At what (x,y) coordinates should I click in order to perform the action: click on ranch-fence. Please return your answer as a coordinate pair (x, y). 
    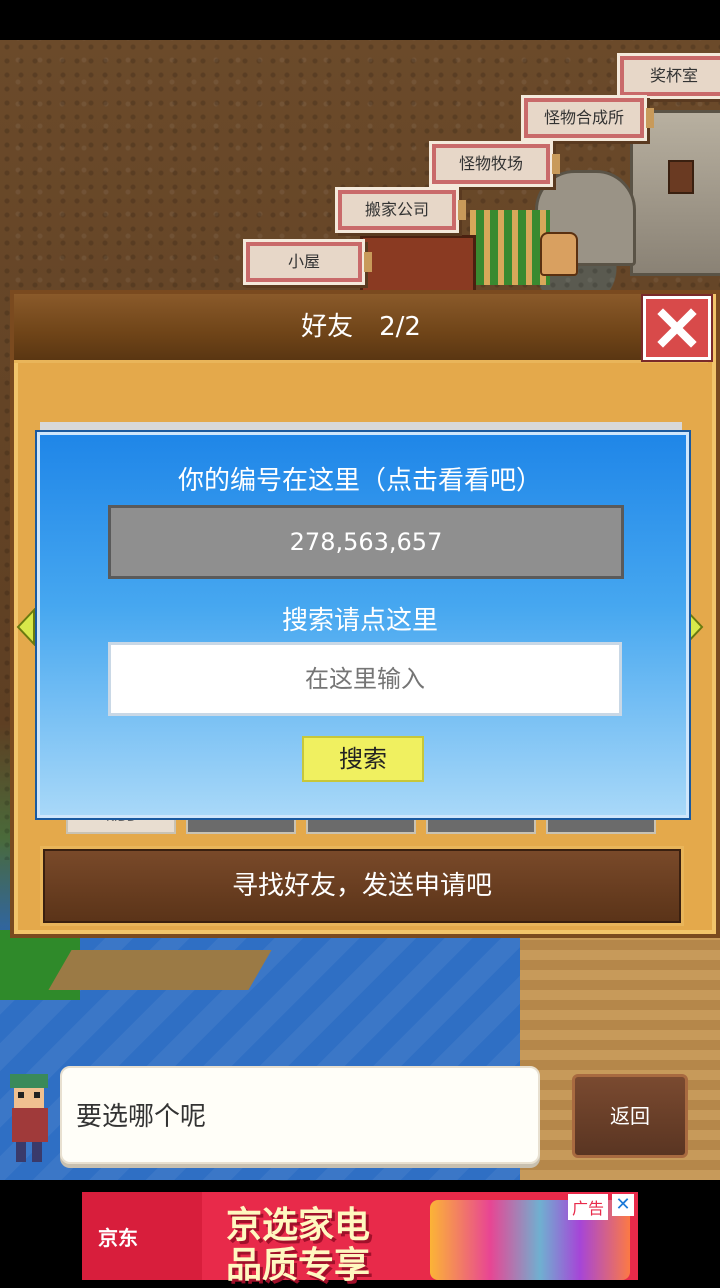
    Looking at the image, I should click on (510, 247).